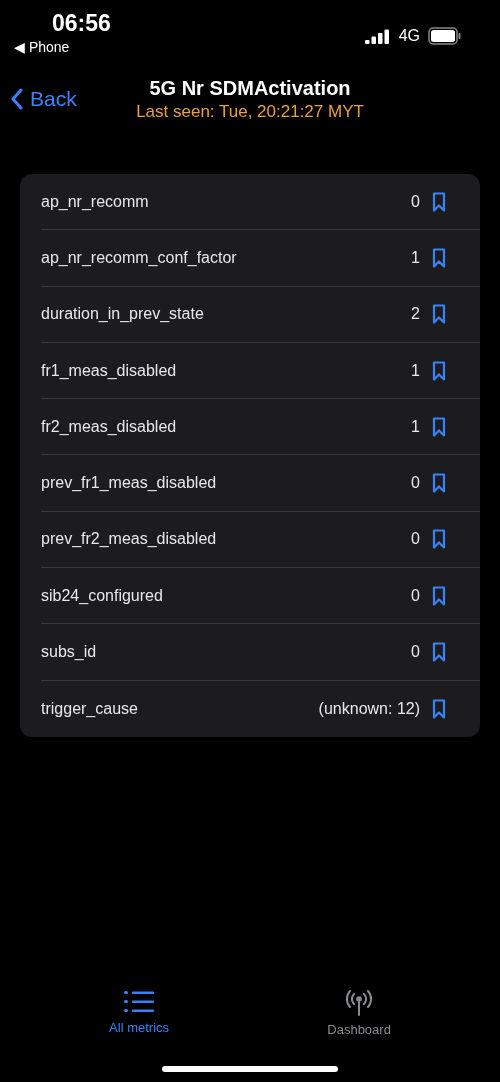 This screenshot has height=1082, width=500. What do you see at coordinates (250, 111) in the screenshot?
I see `last-seen-text: Last seen: Tue, 20:21:27 MYT` at bounding box center [250, 111].